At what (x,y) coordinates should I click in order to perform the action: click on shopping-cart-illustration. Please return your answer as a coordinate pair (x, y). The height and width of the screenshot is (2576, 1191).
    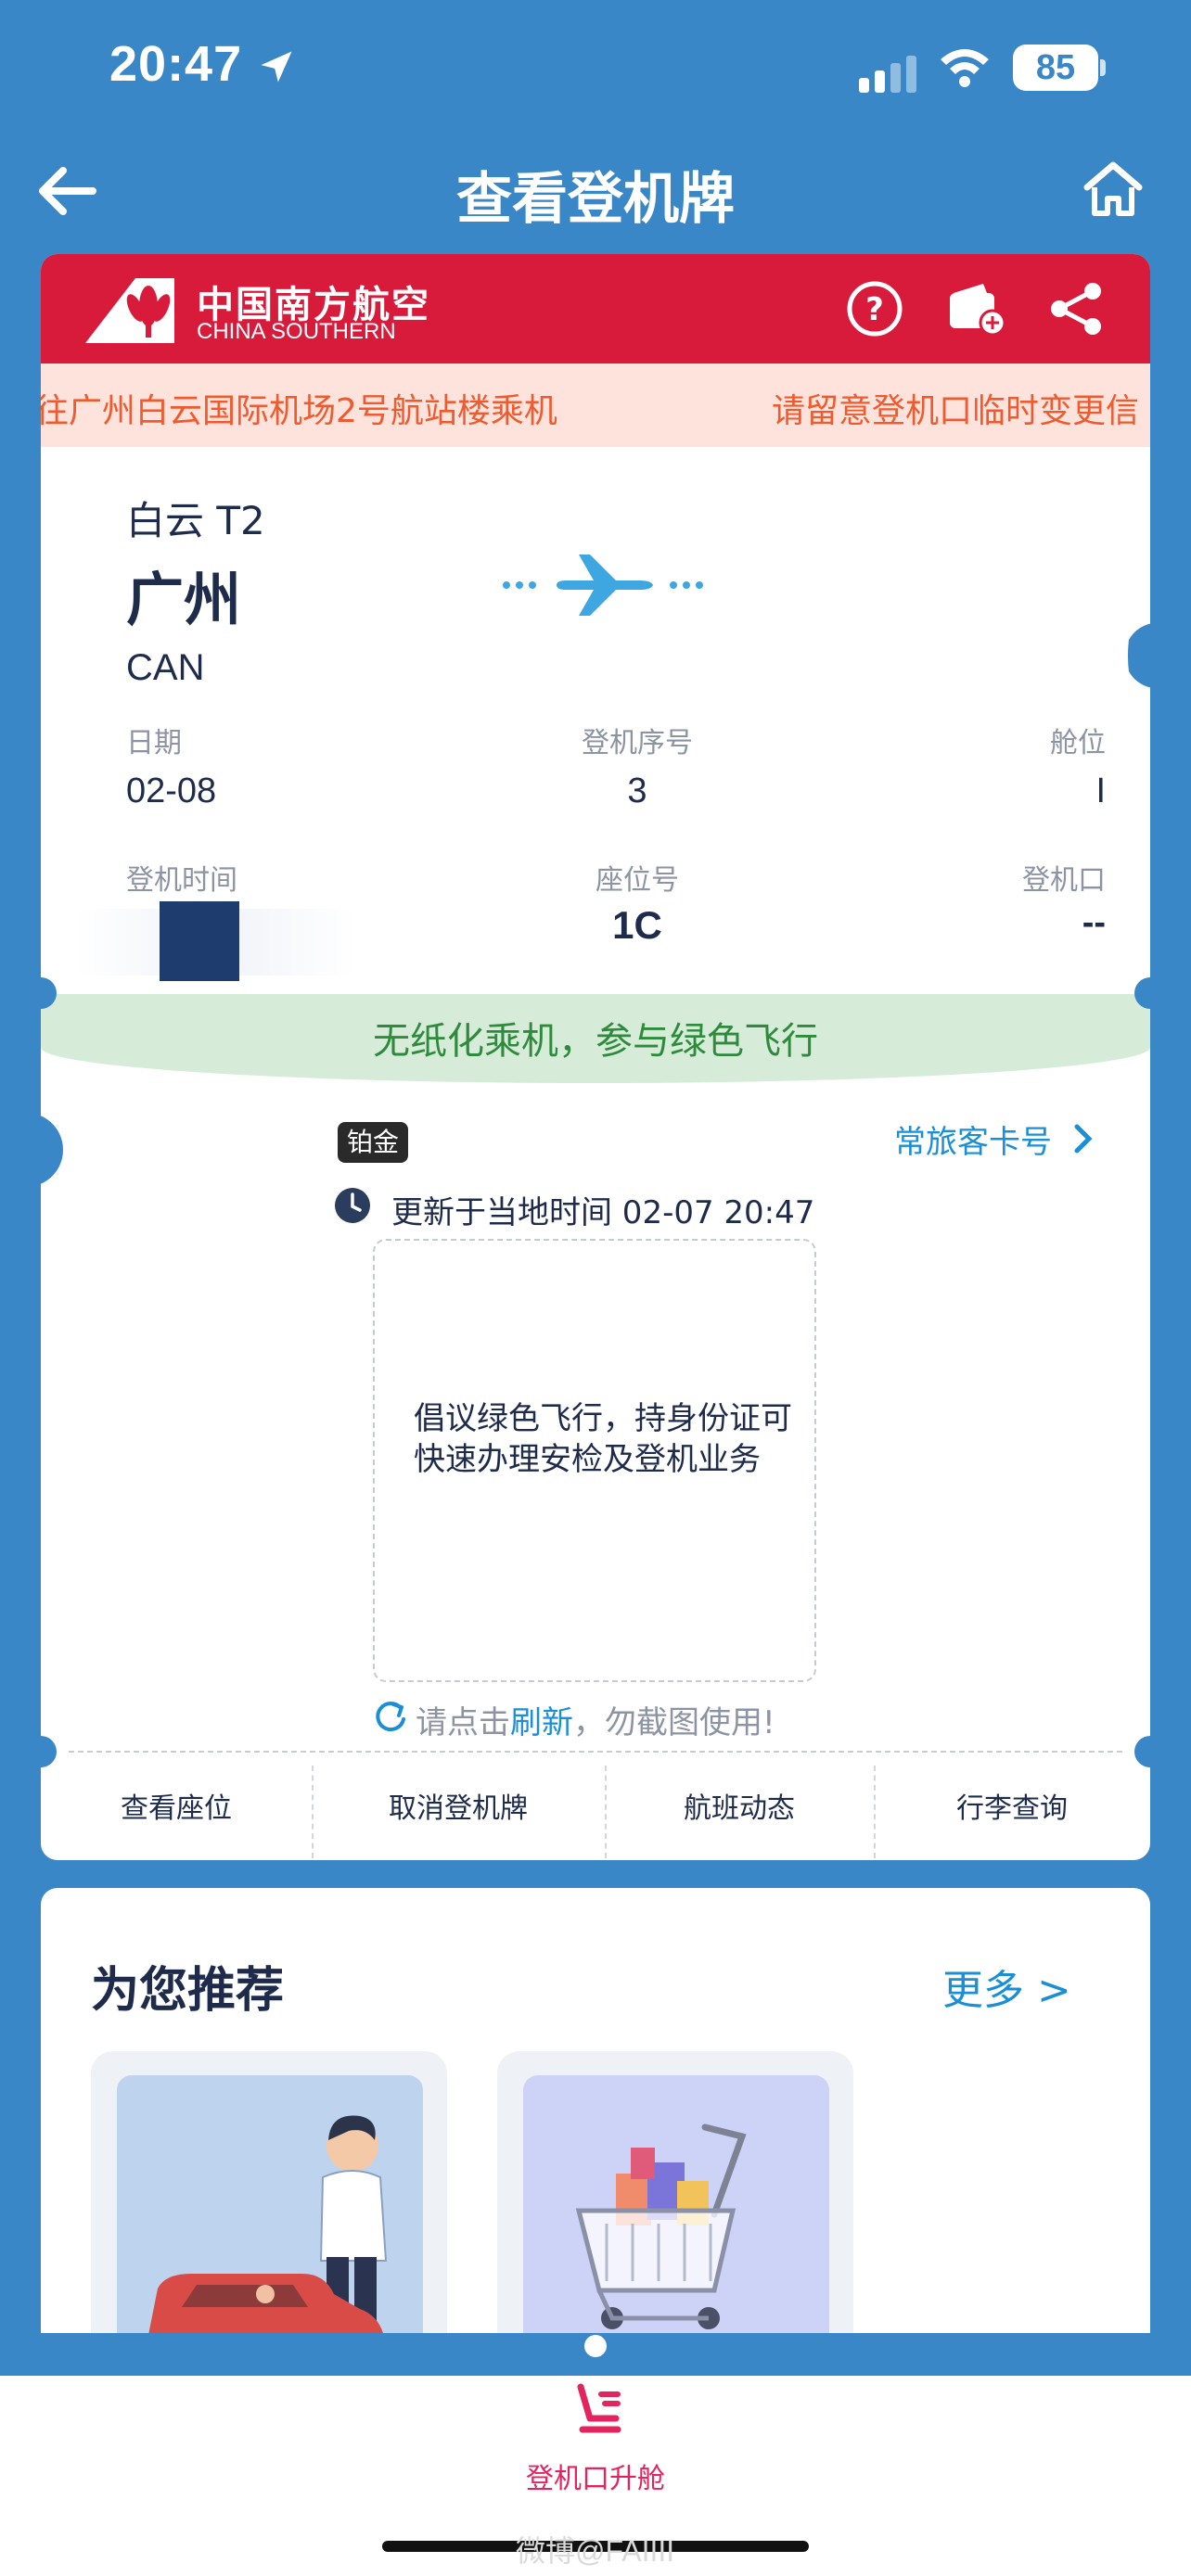
    Looking at the image, I should click on (676, 2204).